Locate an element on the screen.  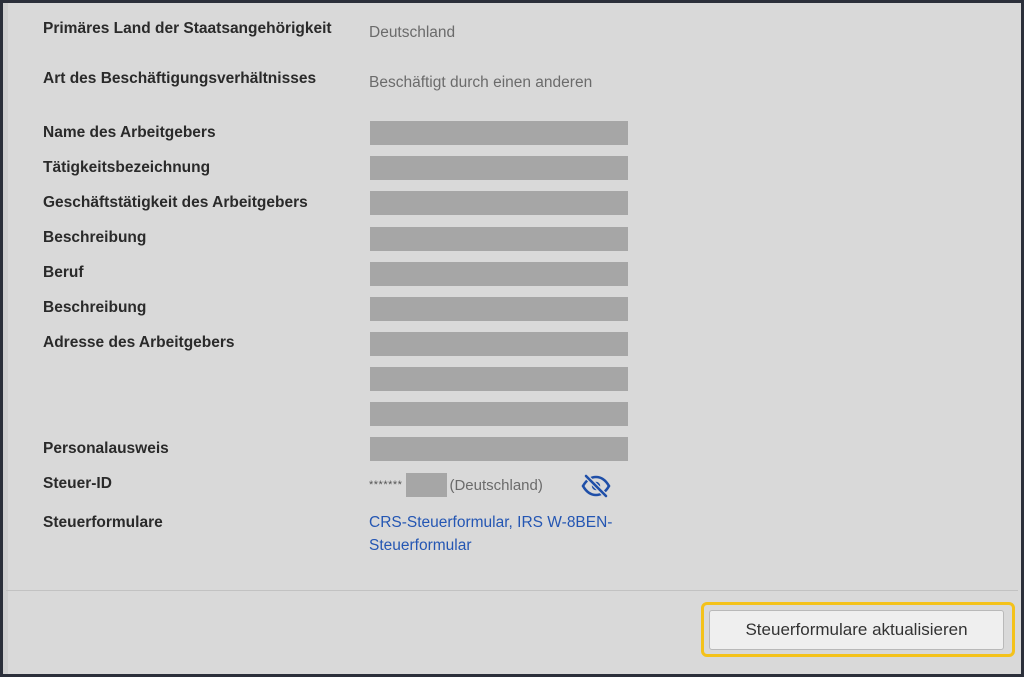
citizenship-label: Primäres Land der Staatsangehörigkeit is located at coordinates (187, 28).